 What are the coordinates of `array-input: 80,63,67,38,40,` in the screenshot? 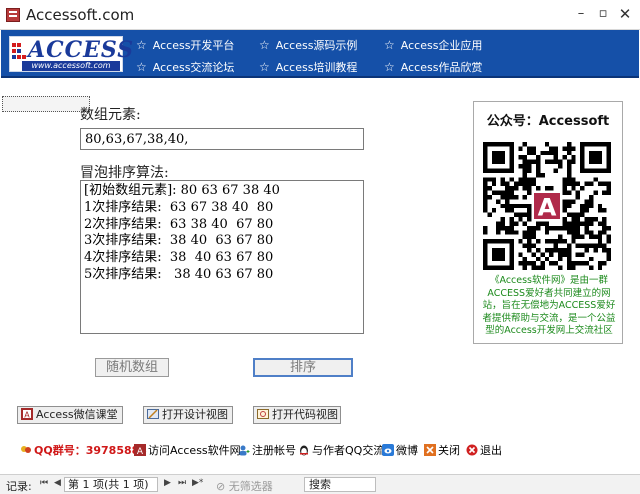 It's located at (222, 139).